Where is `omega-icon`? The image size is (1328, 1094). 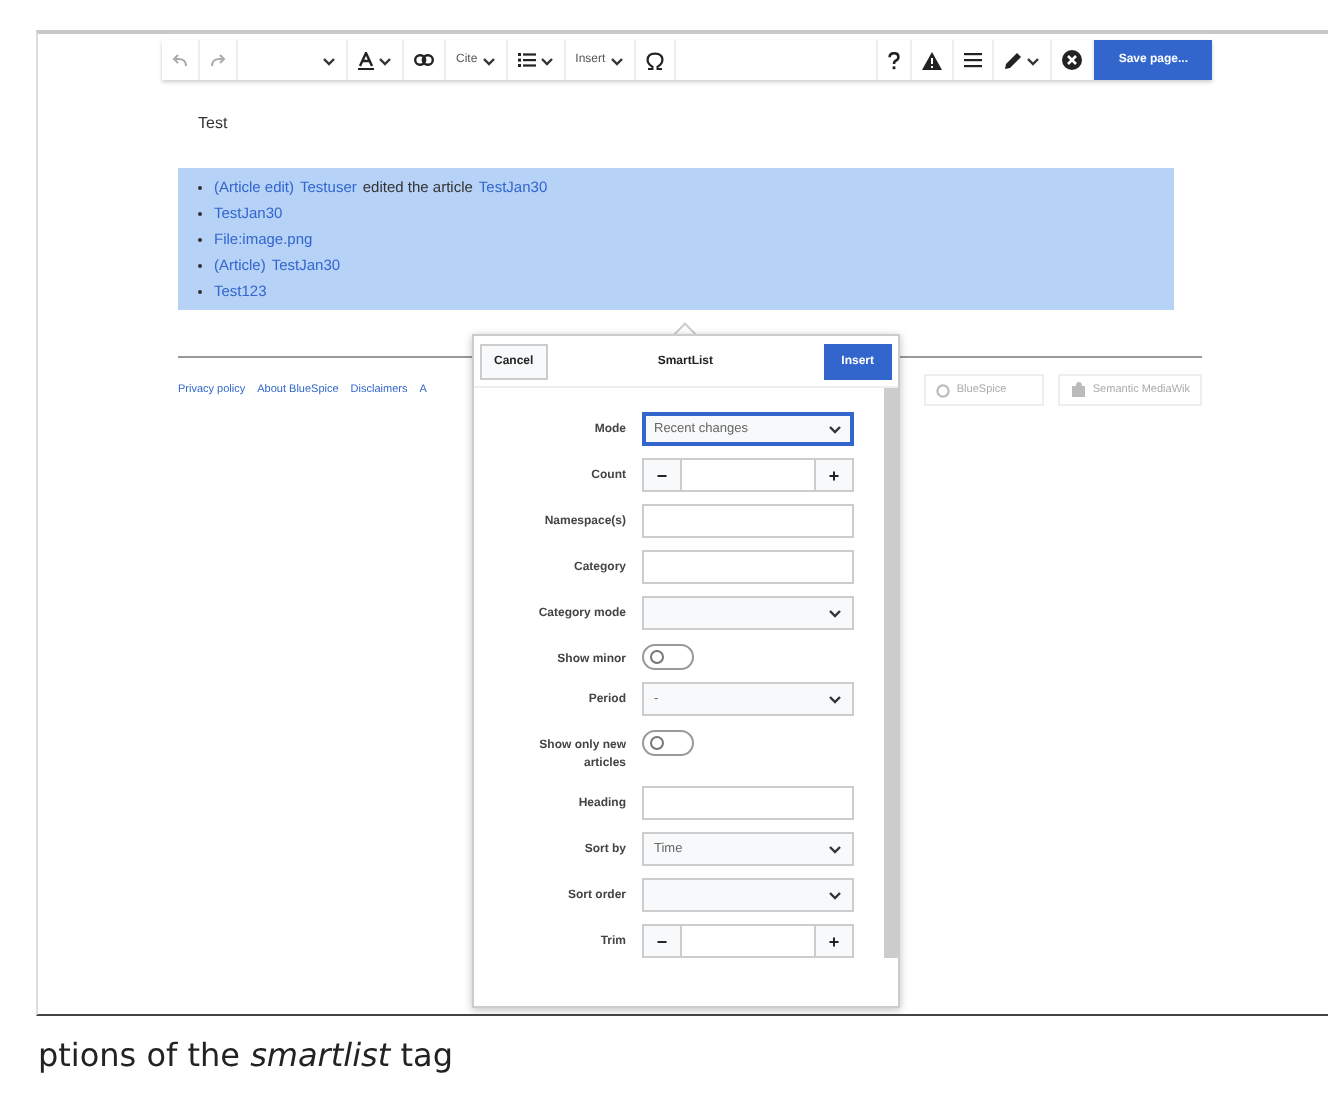
omega-icon is located at coordinates (654, 60).